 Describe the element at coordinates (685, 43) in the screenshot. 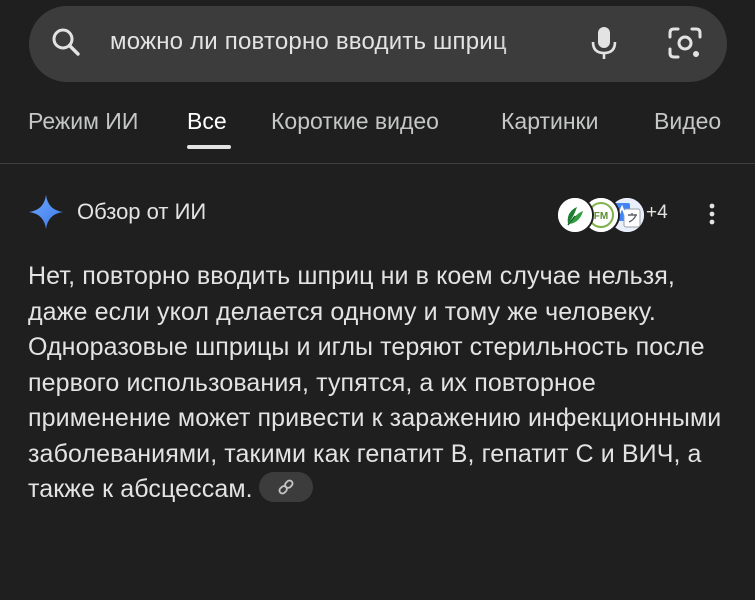

I see `camera-lens-icon` at that location.